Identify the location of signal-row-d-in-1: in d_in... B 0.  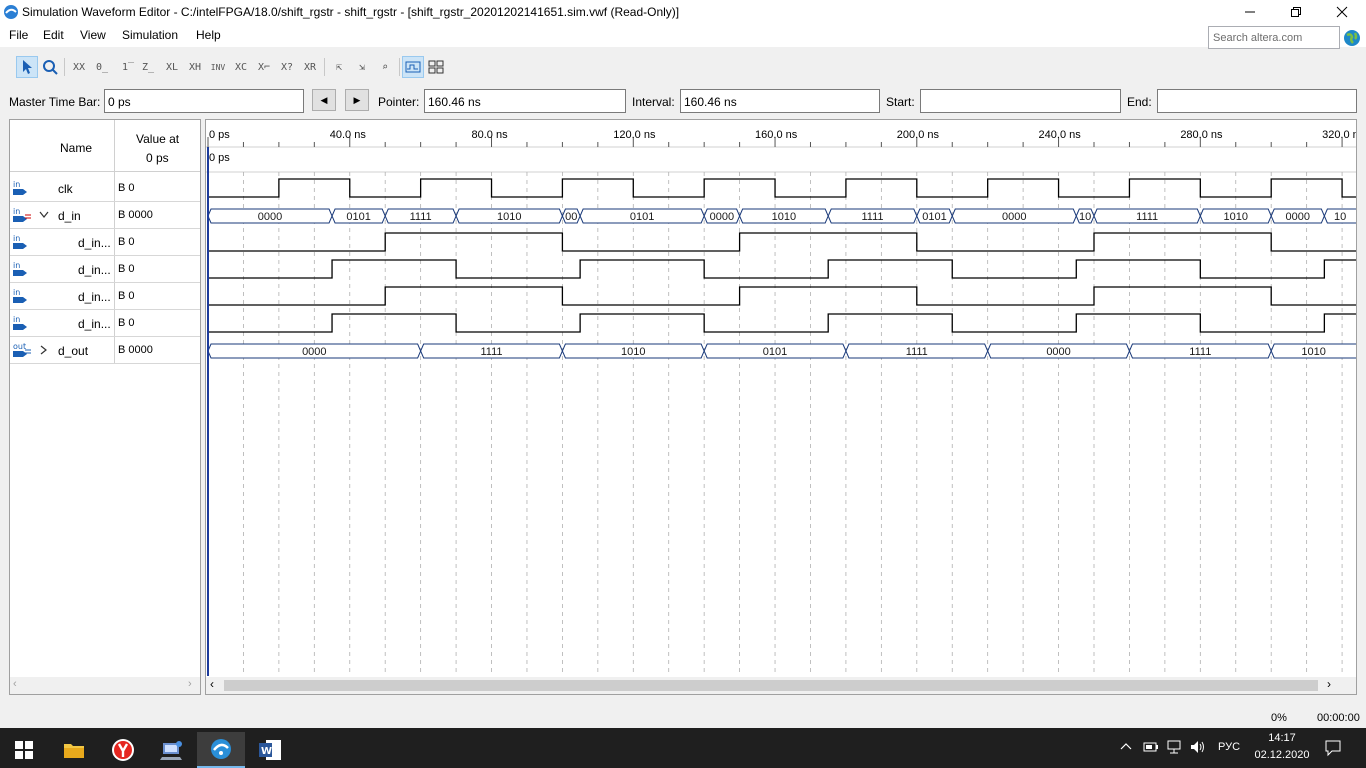
(105, 296).